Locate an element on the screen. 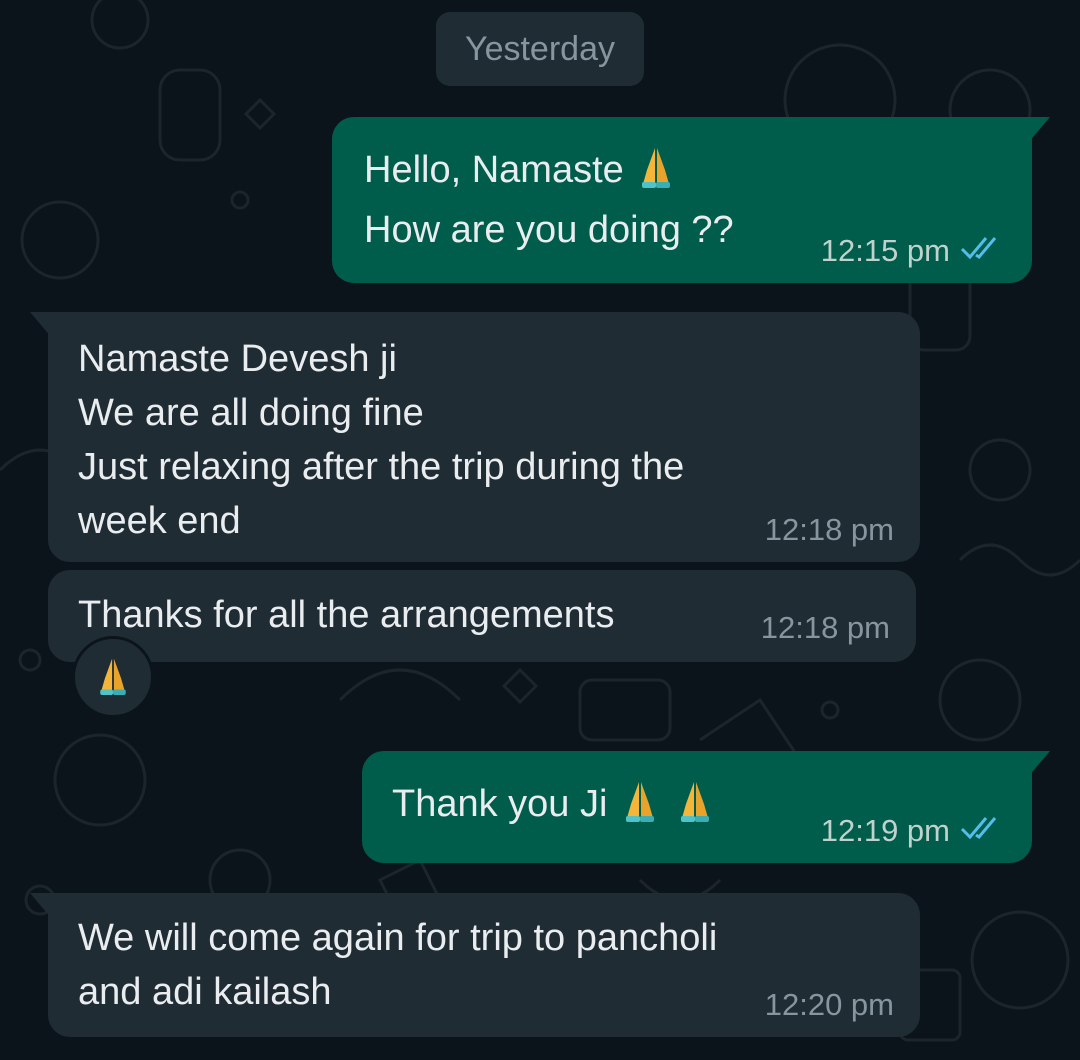 This screenshot has width=1080, height=1060. date-separator: Yesterday is located at coordinates (540, 49).